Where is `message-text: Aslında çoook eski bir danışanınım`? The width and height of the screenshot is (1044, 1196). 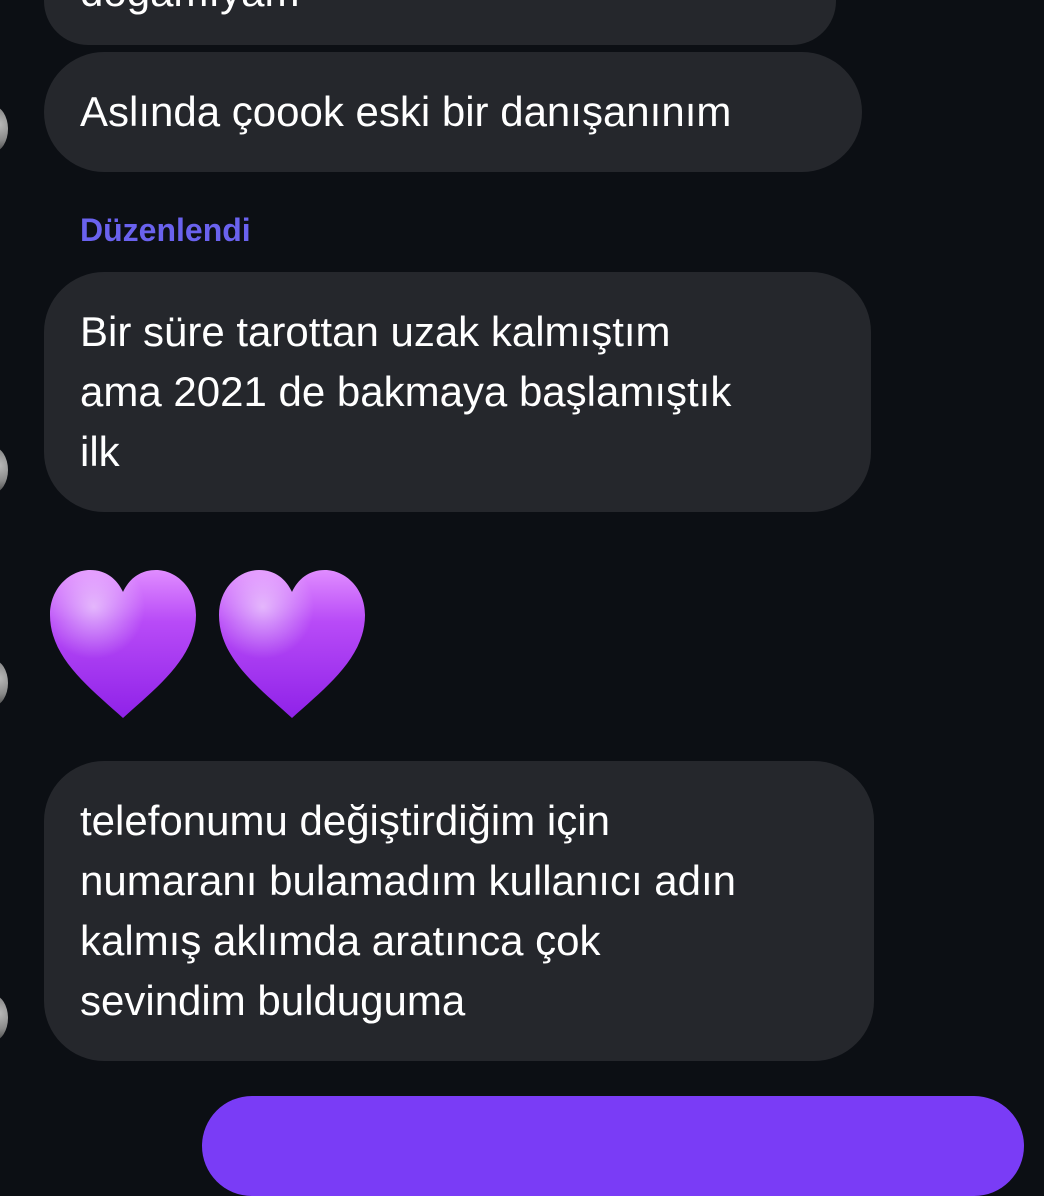 message-text: Aslında çoook eski bir danışanınım is located at coordinates (406, 111).